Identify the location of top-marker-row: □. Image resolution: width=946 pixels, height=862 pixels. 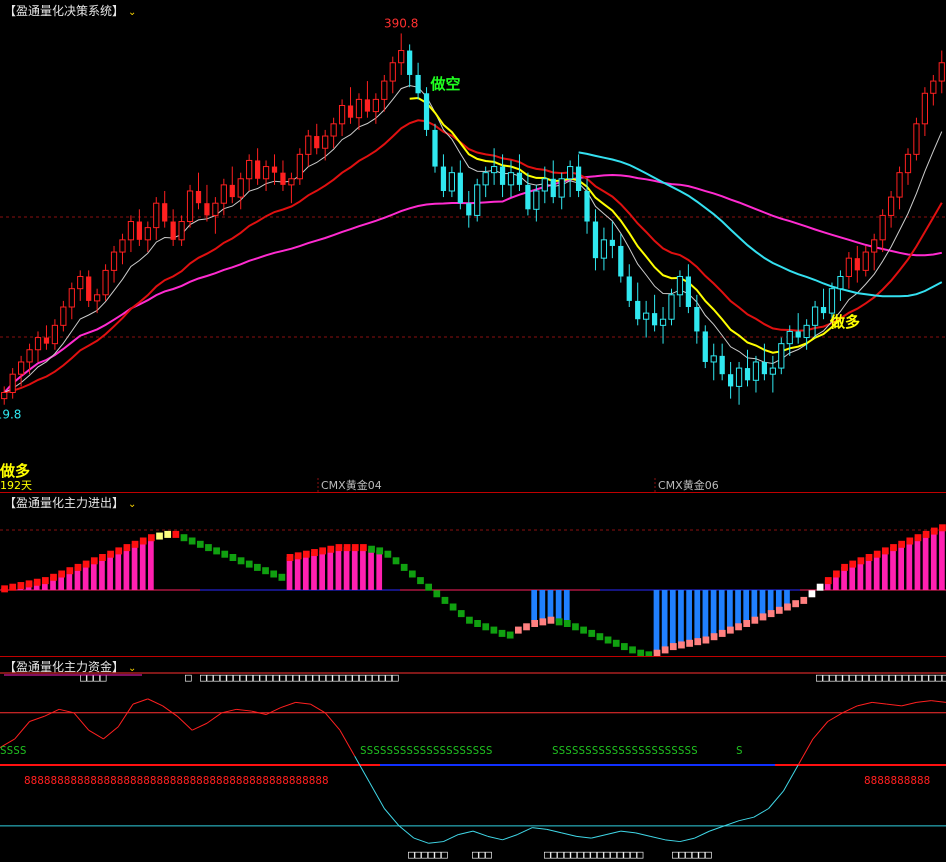
(188, 677).